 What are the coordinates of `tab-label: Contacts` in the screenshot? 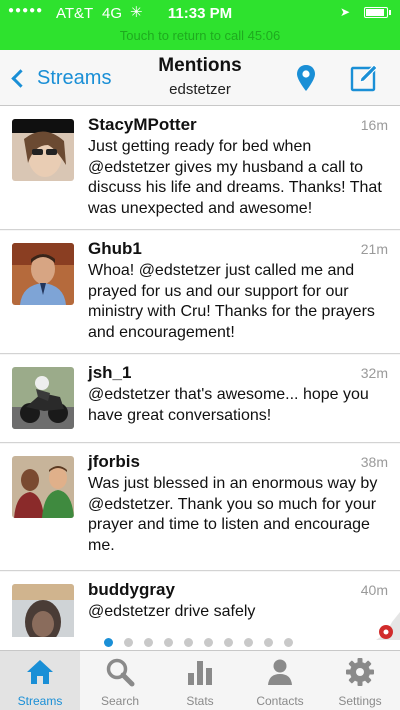 It's located at (280, 701).